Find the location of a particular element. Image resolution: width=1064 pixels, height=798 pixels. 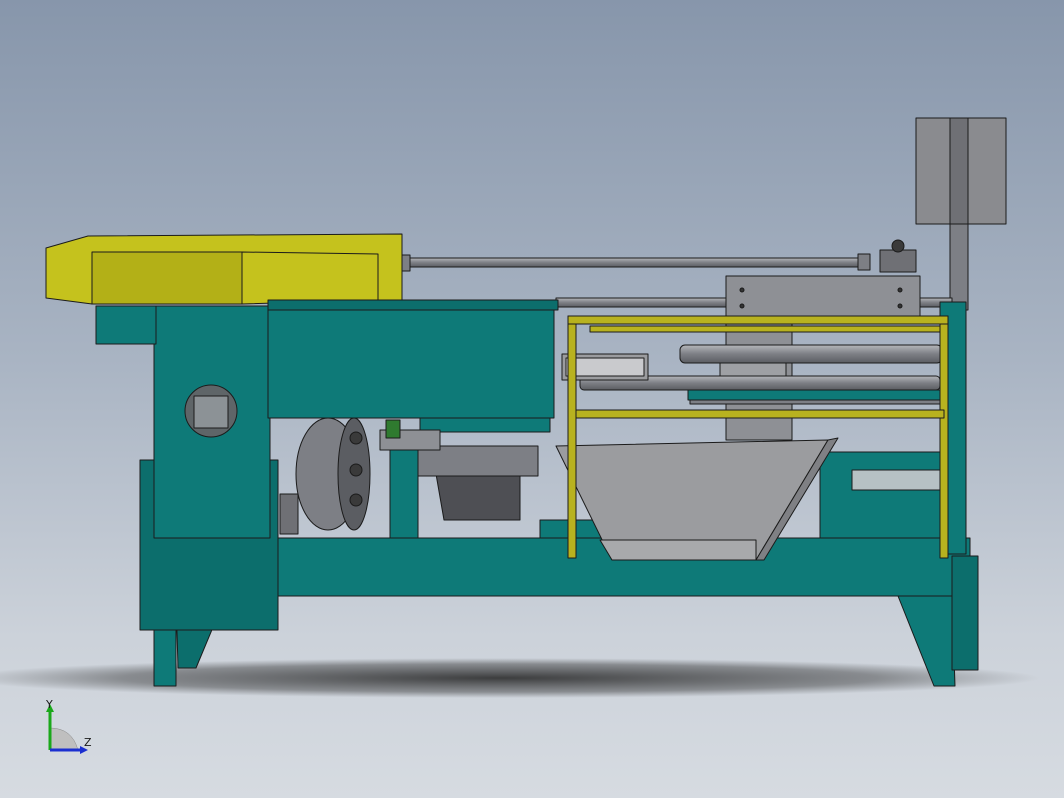

drive-pulley is located at coordinates (325, 476).